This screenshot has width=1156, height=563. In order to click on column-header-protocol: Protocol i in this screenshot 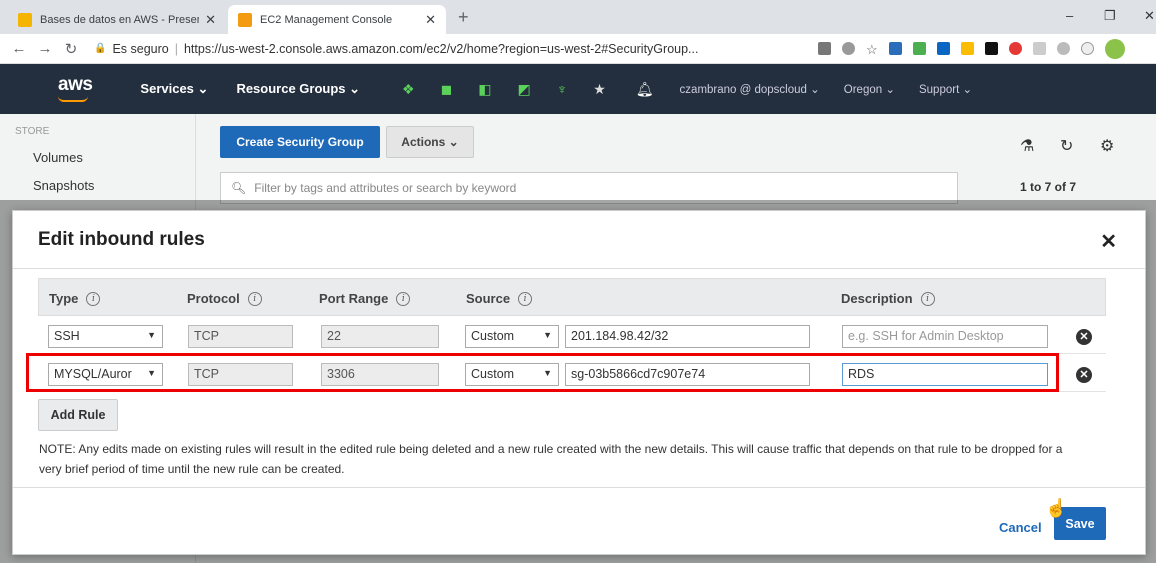, I will do `click(224, 298)`.